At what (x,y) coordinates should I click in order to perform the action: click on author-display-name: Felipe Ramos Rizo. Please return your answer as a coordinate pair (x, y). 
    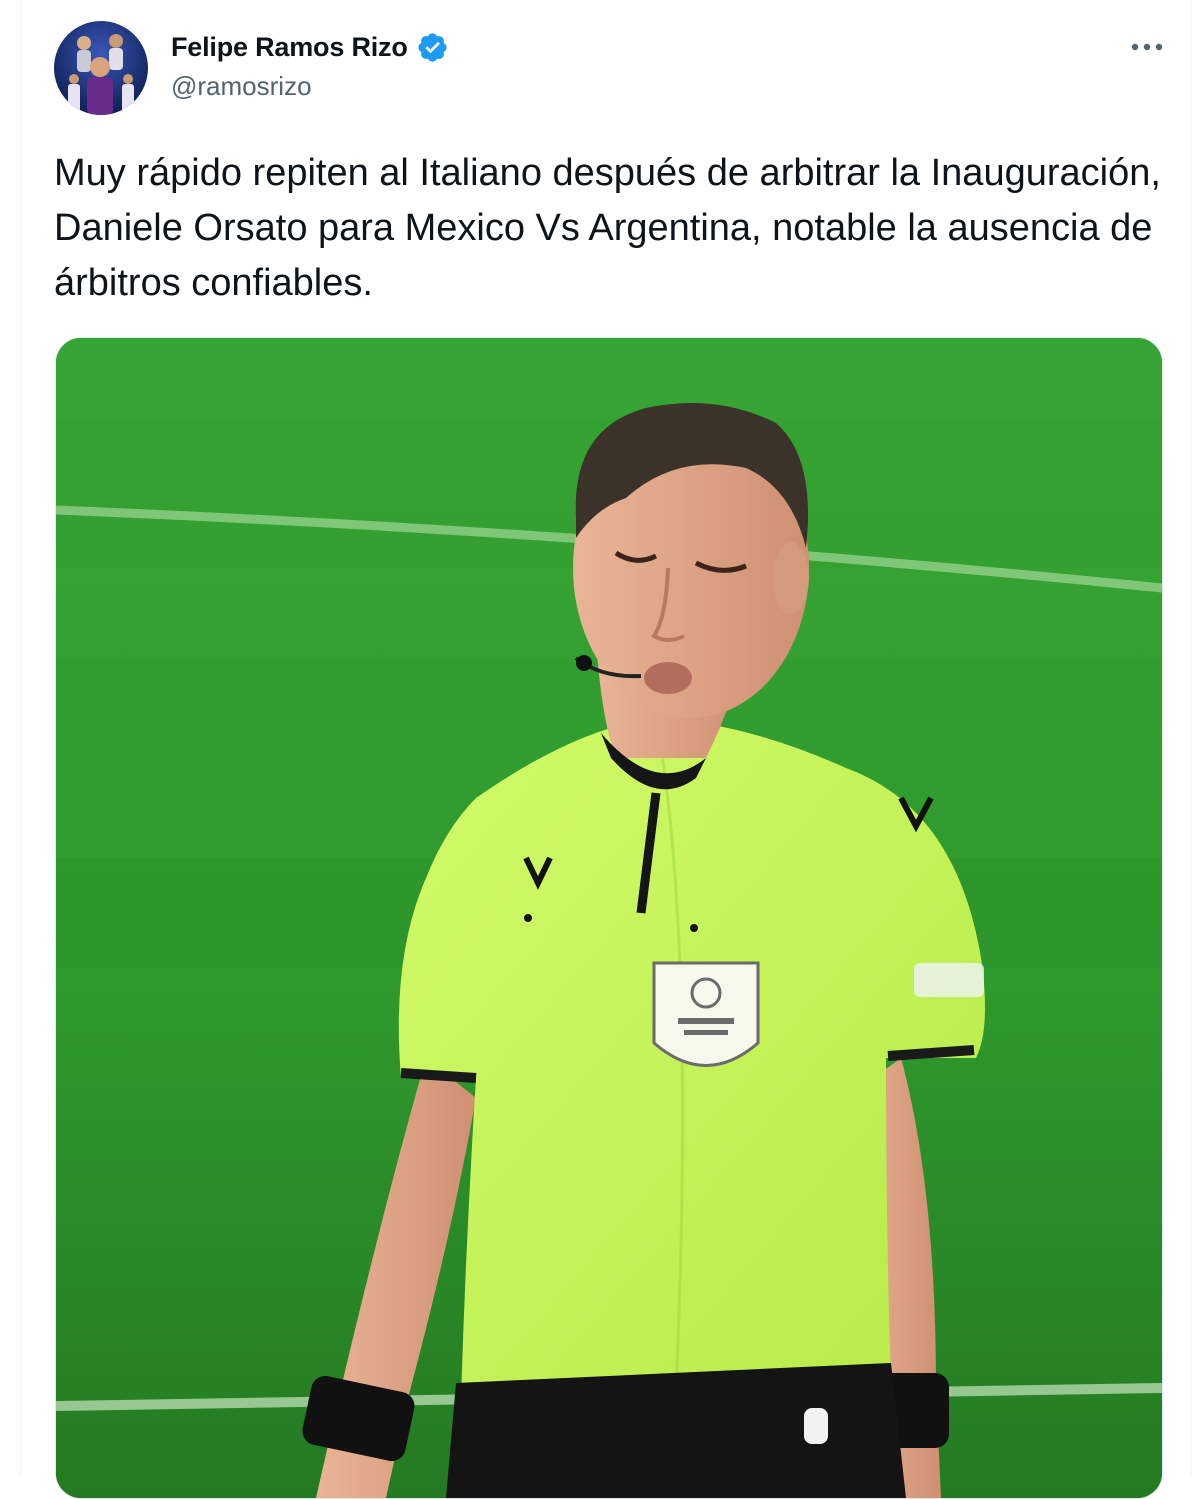
    Looking at the image, I should click on (289, 47).